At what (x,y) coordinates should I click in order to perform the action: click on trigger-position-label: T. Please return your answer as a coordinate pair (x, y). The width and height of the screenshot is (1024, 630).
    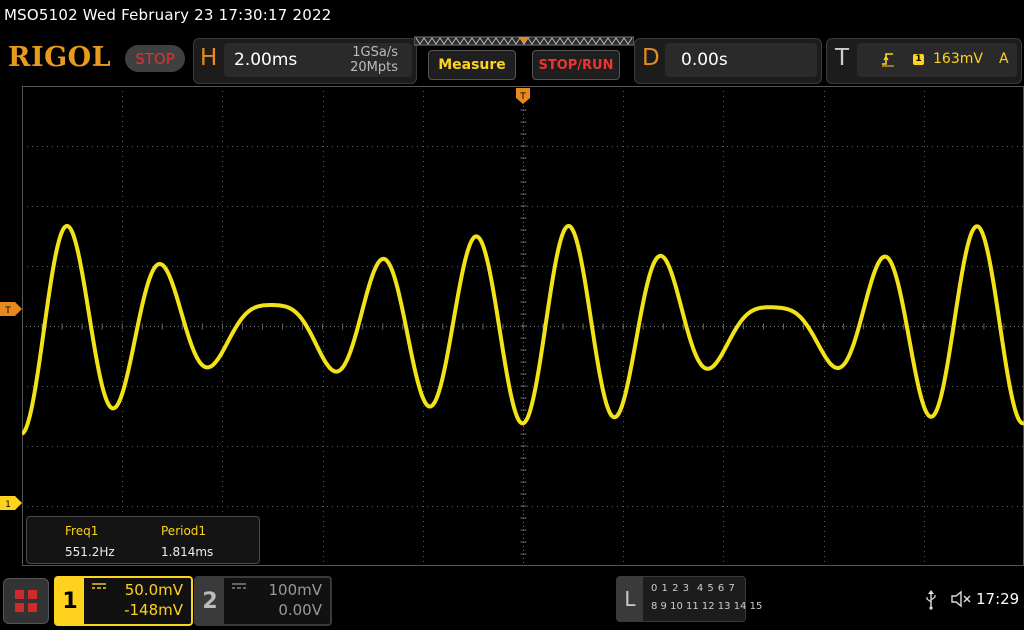
    Looking at the image, I should click on (522, 97).